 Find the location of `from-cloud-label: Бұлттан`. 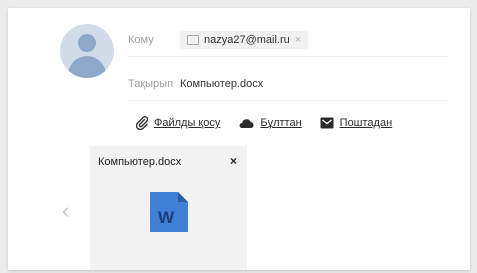

from-cloud-label: Бұлттан is located at coordinates (281, 123).